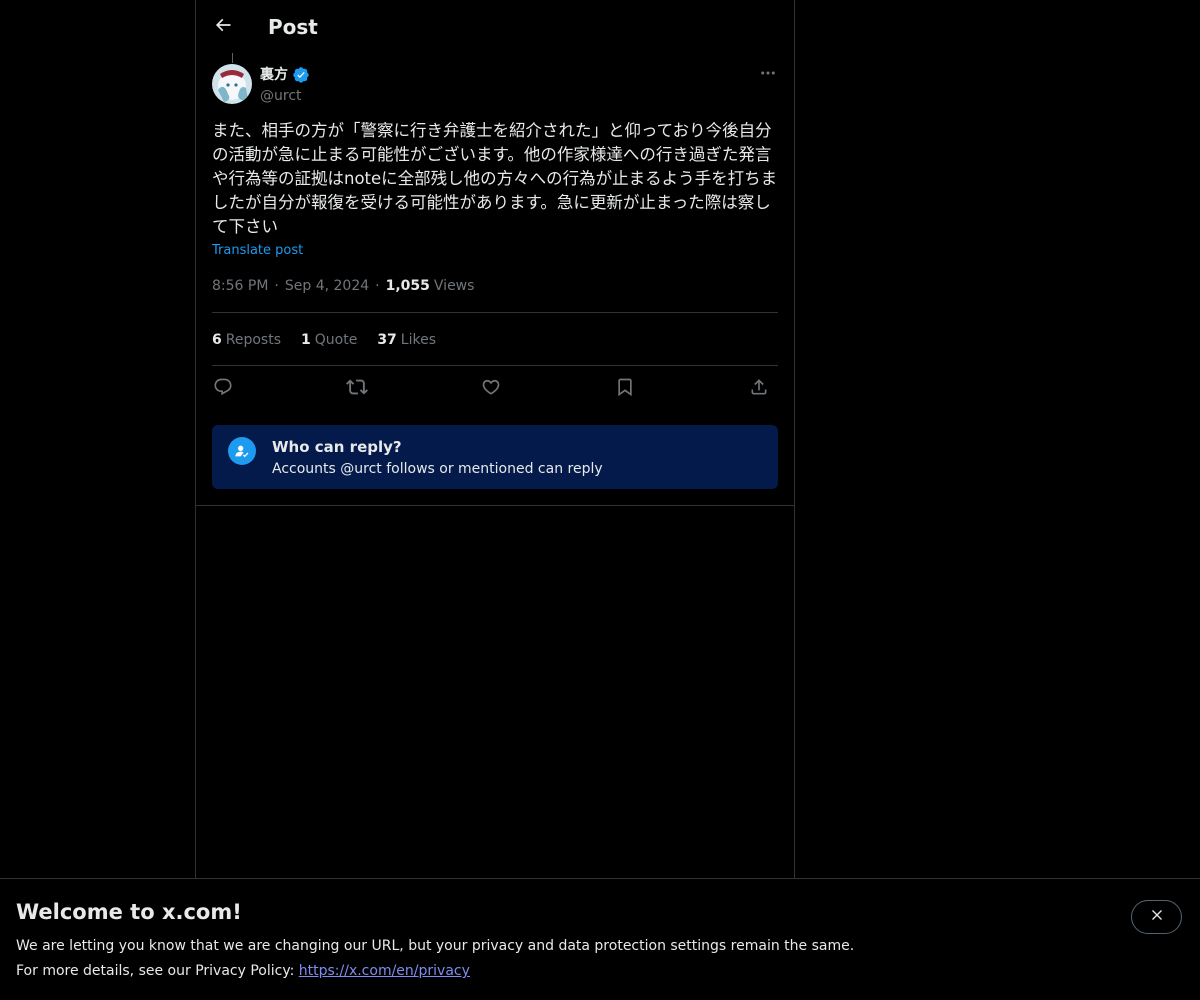 The image size is (1200, 1000). I want to click on bookmark-button, so click(625, 389).